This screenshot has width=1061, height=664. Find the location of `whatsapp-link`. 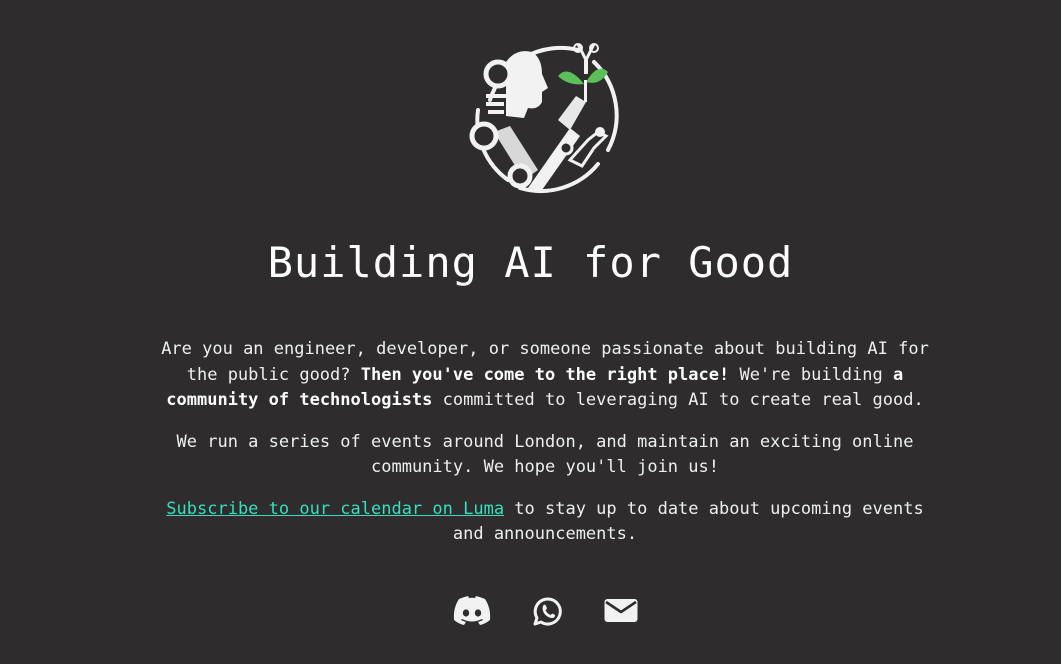

whatsapp-link is located at coordinates (548, 614).